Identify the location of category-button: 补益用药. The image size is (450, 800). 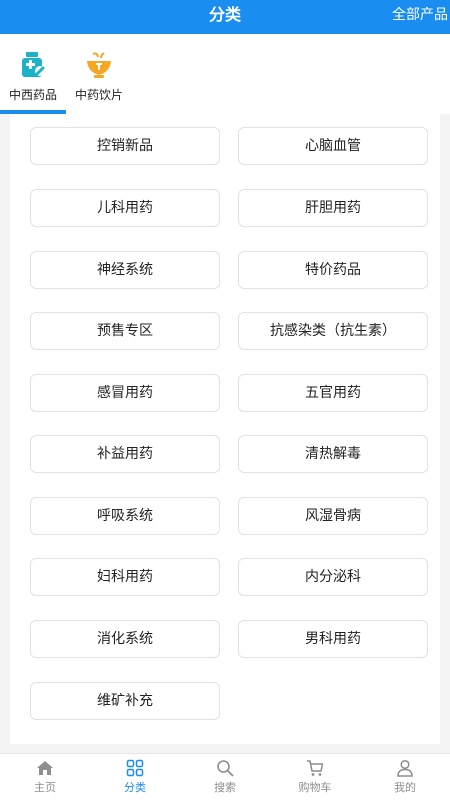
(125, 454).